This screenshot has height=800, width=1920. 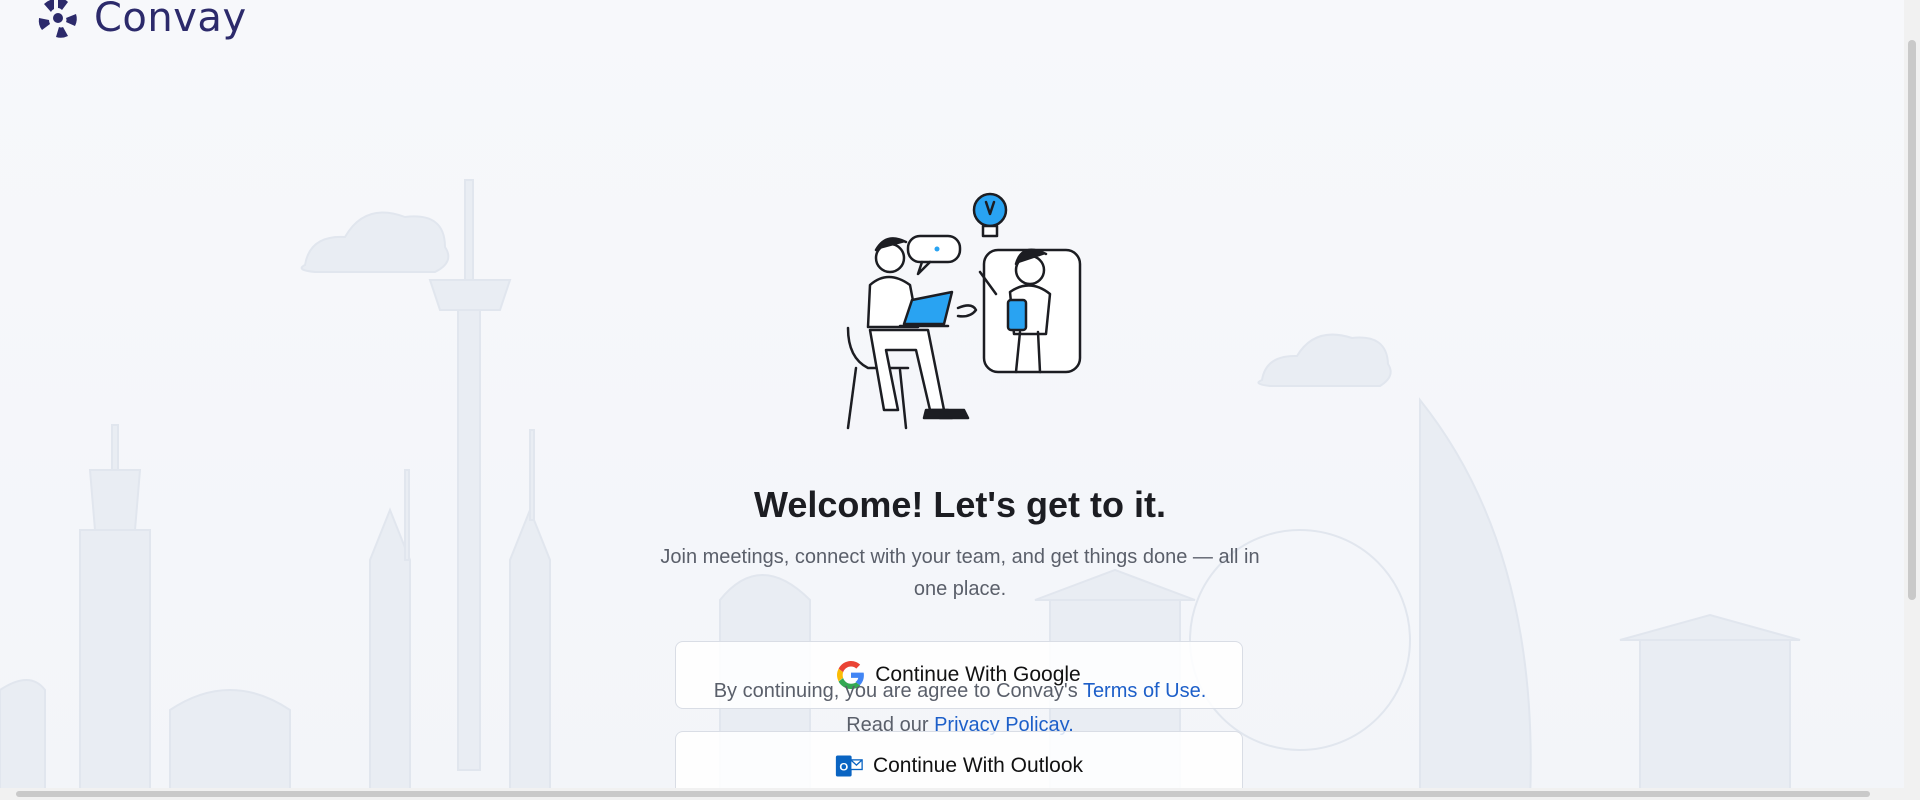 What do you see at coordinates (978, 765) in the screenshot?
I see `outlook-button-label: Continue With Outlook` at bounding box center [978, 765].